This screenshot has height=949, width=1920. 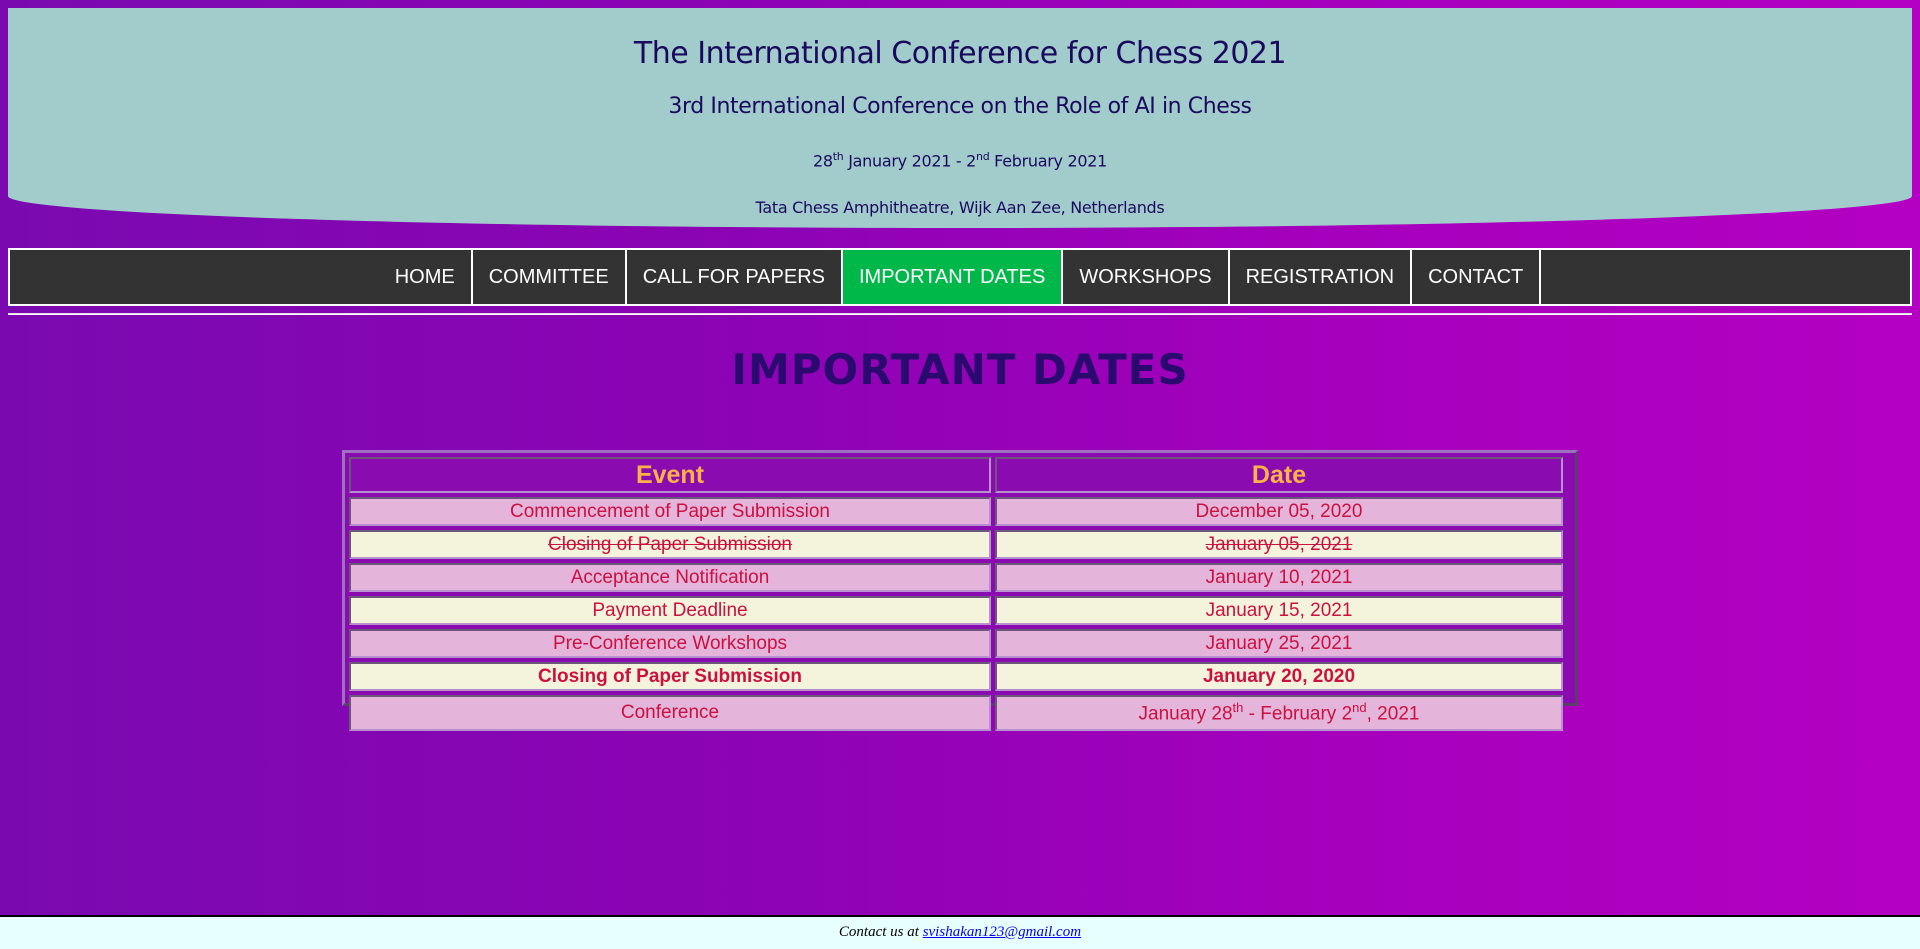 What do you see at coordinates (880, 932) in the screenshot?
I see `footer-text: Contact us at` at bounding box center [880, 932].